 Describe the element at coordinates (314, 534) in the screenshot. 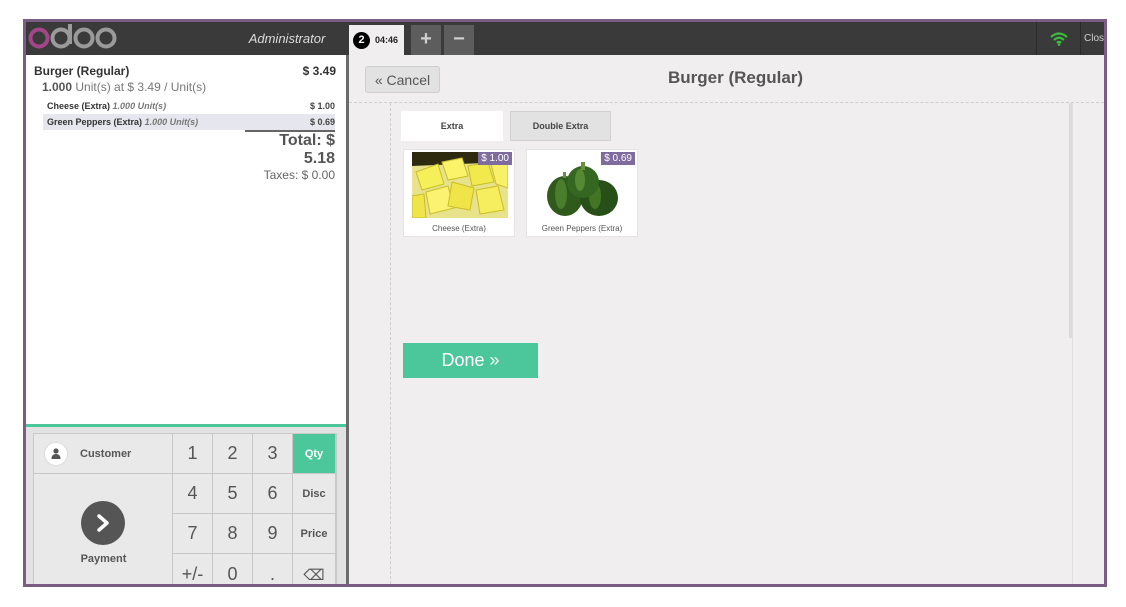

I see `mode-price-button: Price` at that location.